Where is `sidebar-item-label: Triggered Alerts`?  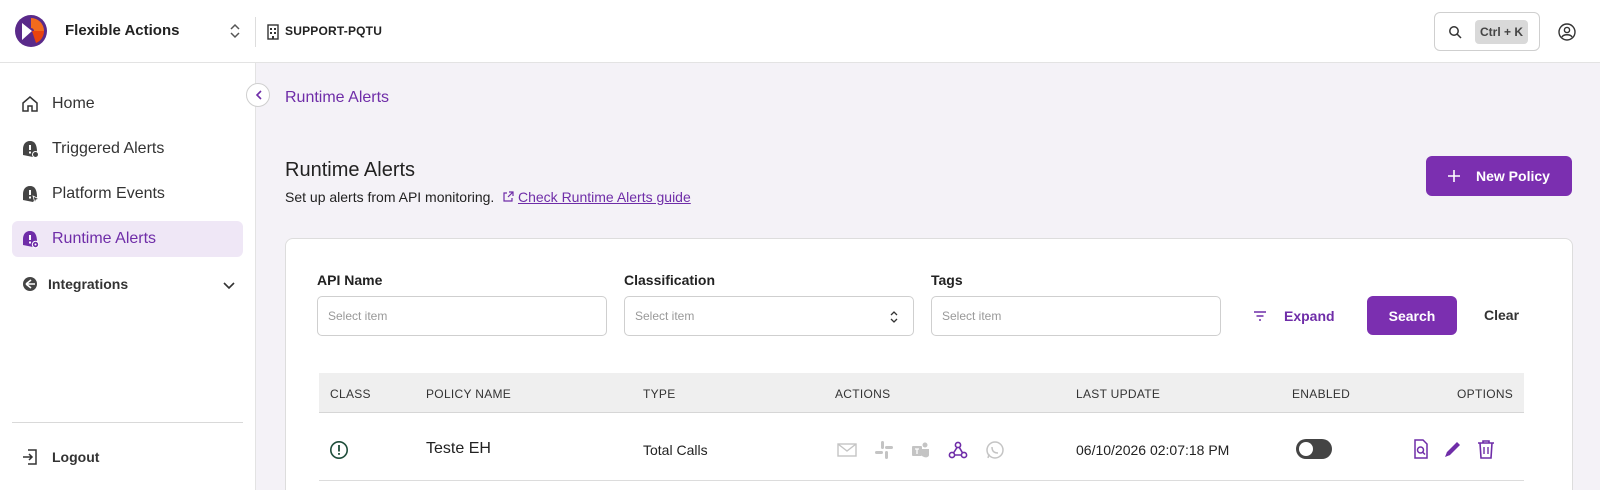 sidebar-item-label: Triggered Alerts is located at coordinates (108, 148).